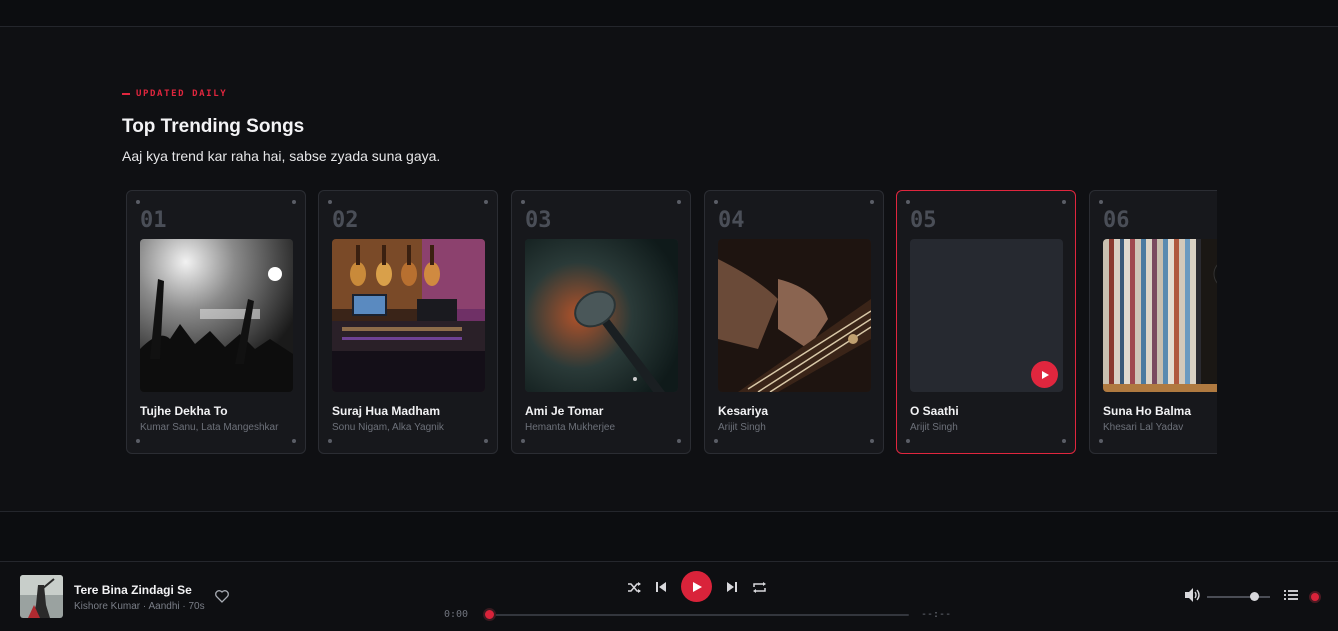 The image size is (1338, 631). Describe the element at coordinates (936, 614) in the screenshot. I see `total-time: --:--` at that location.